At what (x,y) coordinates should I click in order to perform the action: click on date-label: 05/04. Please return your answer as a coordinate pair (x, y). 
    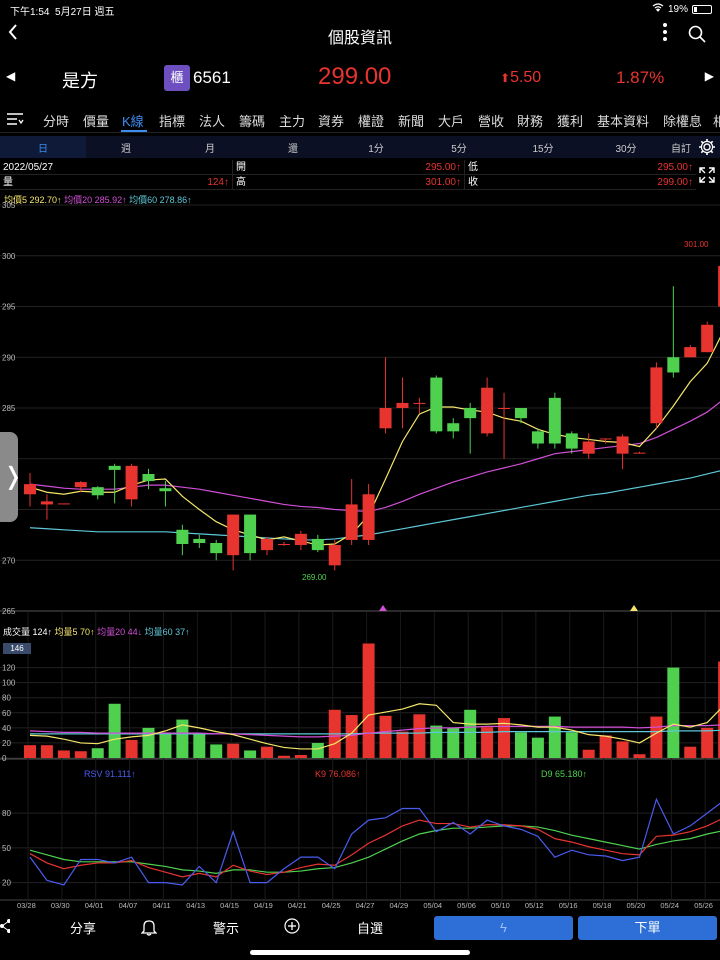
    Looking at the image, I should click on (432, 905).